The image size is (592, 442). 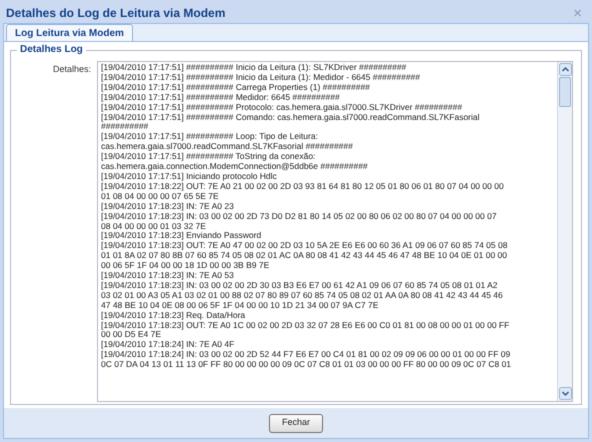 I want to click on log-line: [19/04/2010 17:18:24] IN: 7E A0 4F, so click(x=168, y=345).